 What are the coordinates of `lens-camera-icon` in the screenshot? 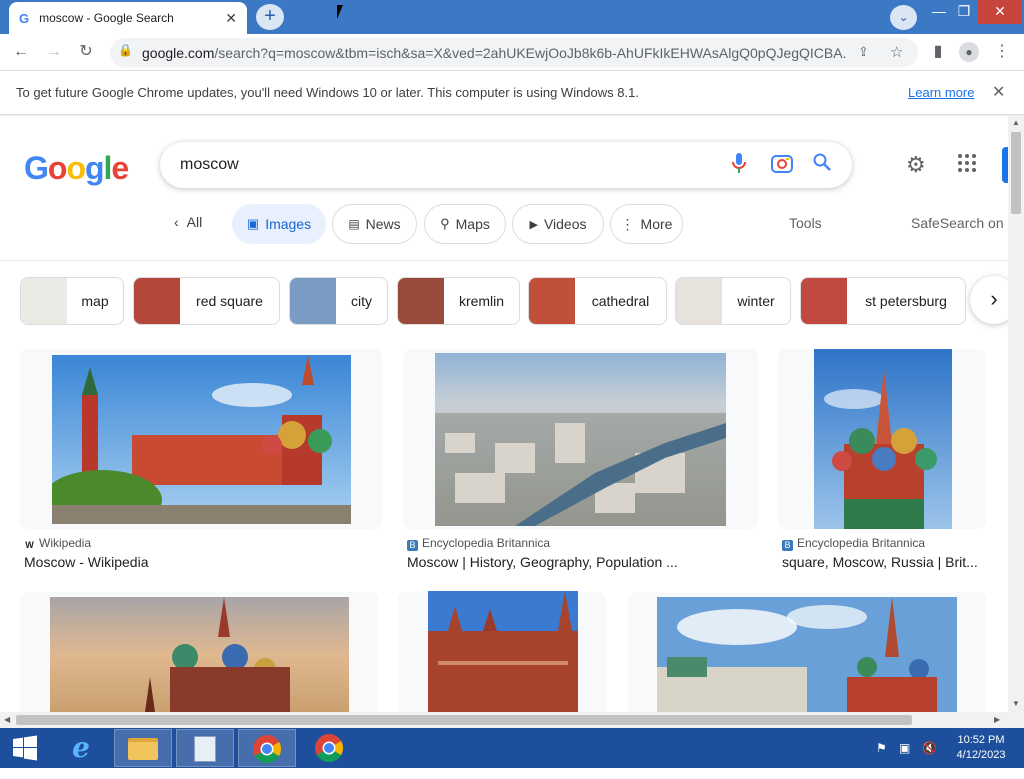 It's located at (782, 165).